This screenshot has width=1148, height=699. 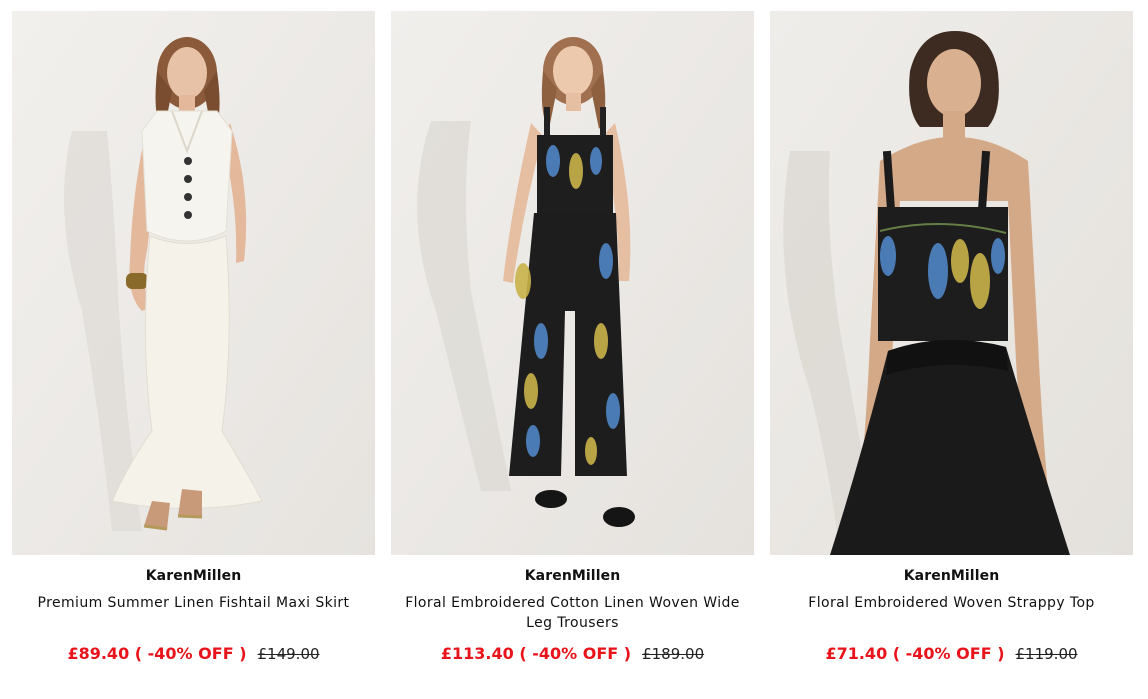 What do you see at coordinates (915, 653) in the screenshot?
I see `sale-price: £71.40 ( -40% OFF )` at bounding box center [915, 653].